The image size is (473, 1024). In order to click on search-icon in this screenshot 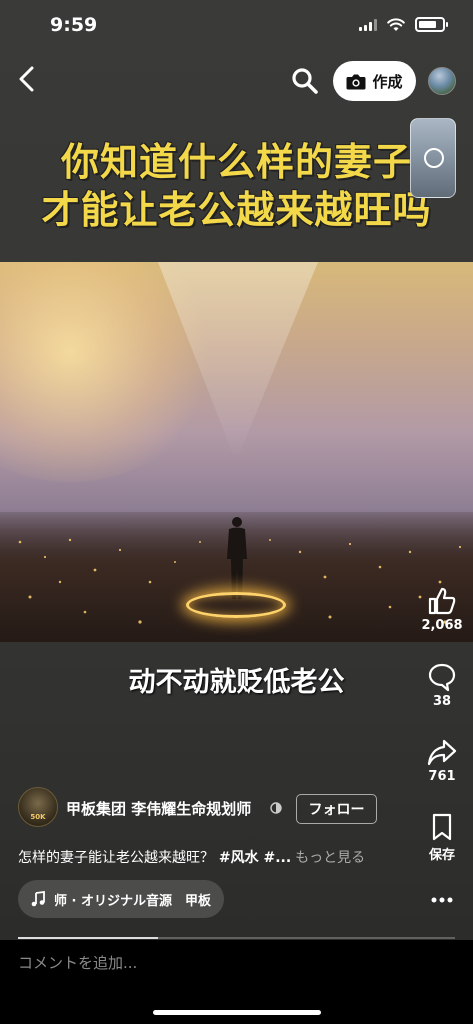, I will do `click(305, 81)`.